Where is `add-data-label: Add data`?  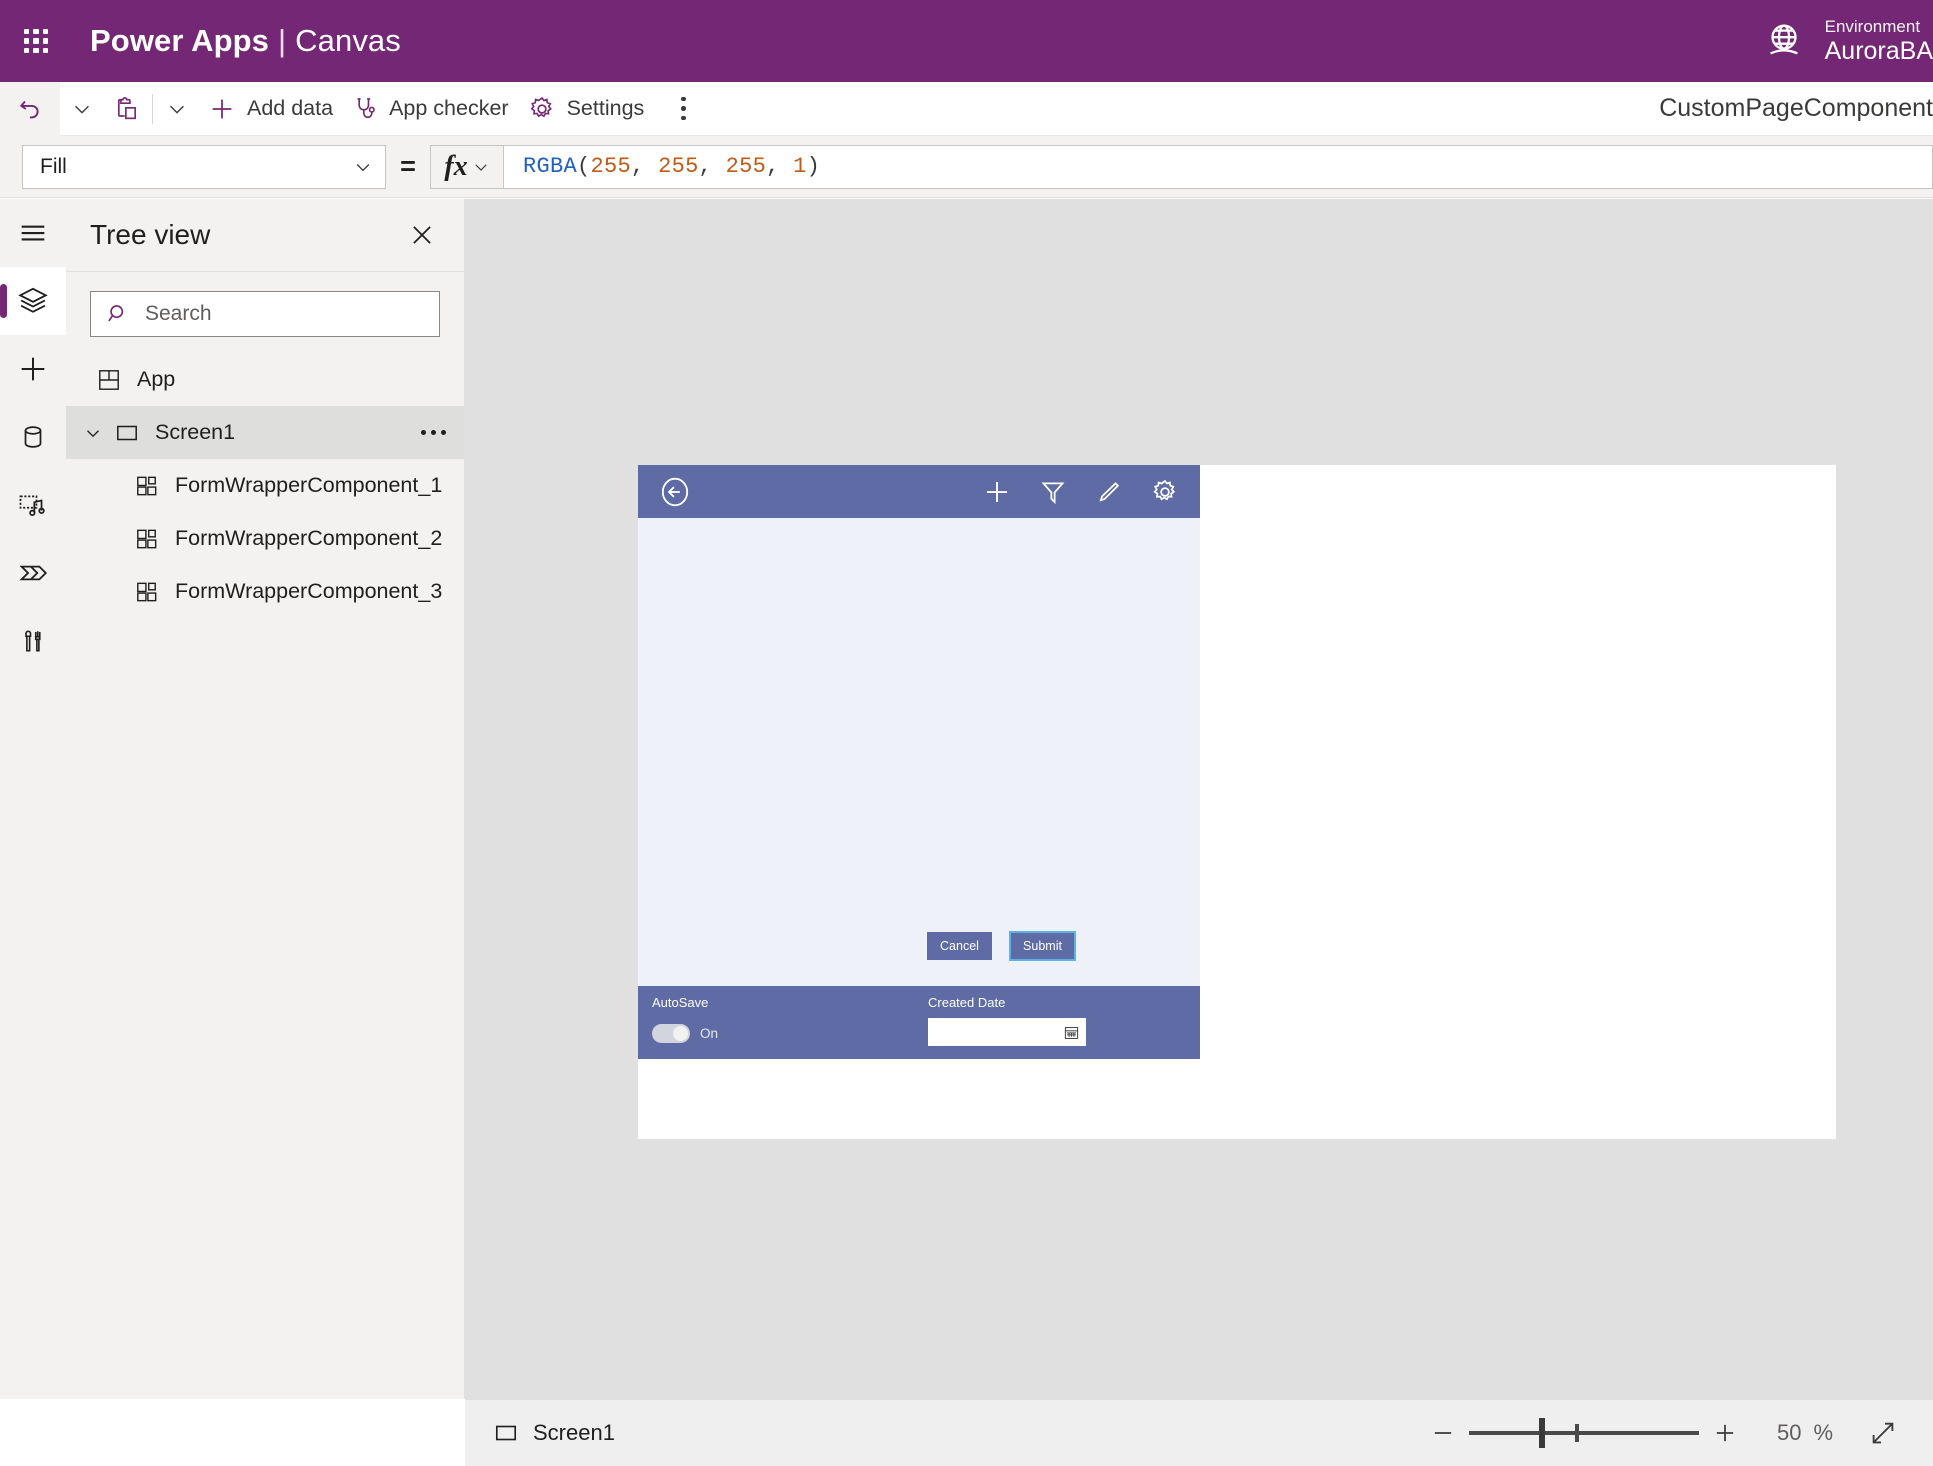 add-data-label: Add data is located at coordinates (290, 108).